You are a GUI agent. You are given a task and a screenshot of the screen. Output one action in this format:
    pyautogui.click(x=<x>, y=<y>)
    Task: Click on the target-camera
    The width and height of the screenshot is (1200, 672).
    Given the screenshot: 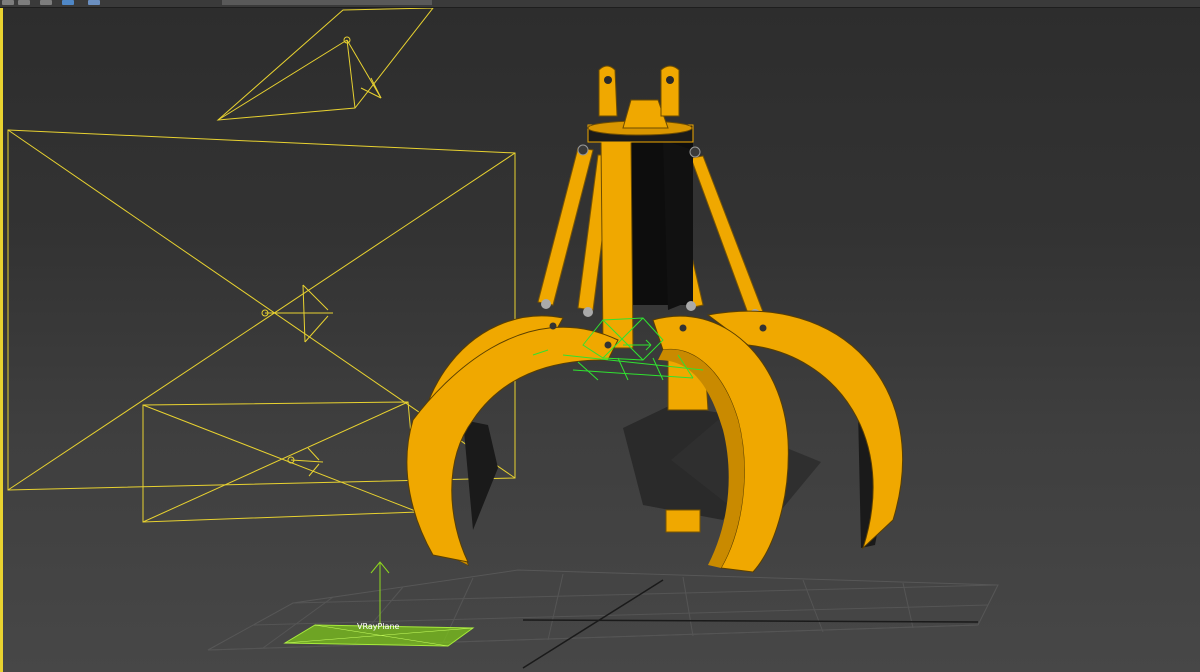 What is the action you would take?
    pyautogui.click(x=325, y=64)
    